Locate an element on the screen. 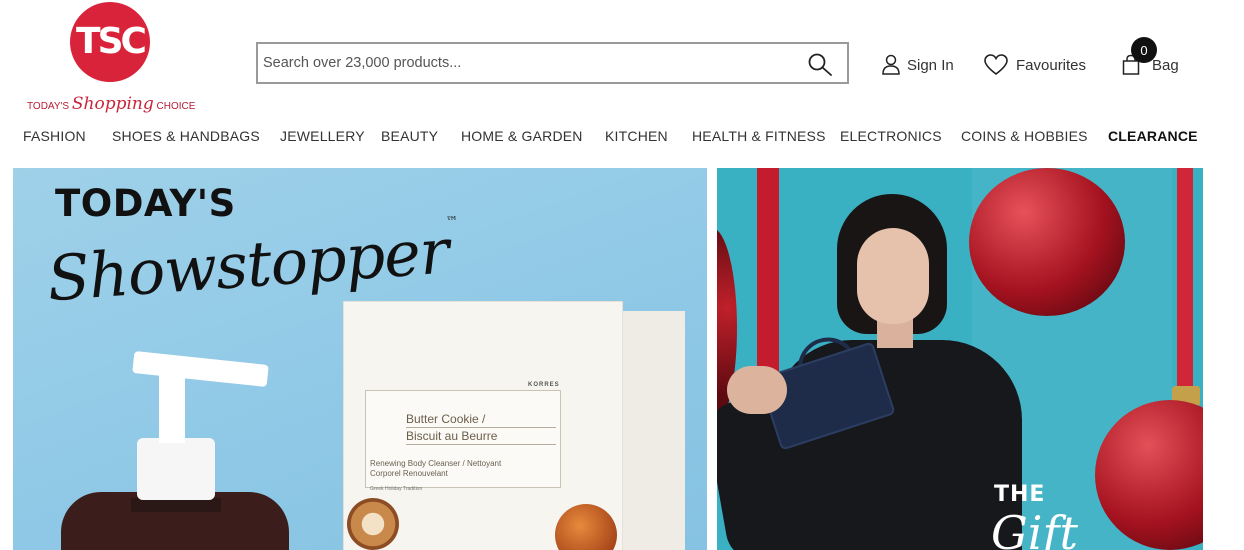 The image size is (1244, 550). search-button is located at coordinates (820, 64).